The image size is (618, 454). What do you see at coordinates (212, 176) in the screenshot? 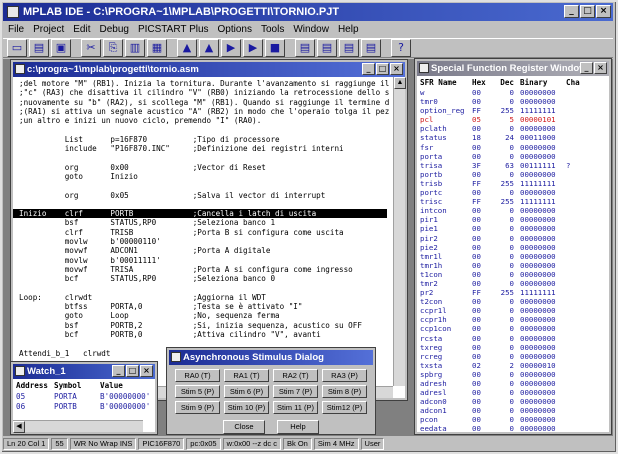
I see `code-line: goto Inizio` at bounding box center [212, 176].